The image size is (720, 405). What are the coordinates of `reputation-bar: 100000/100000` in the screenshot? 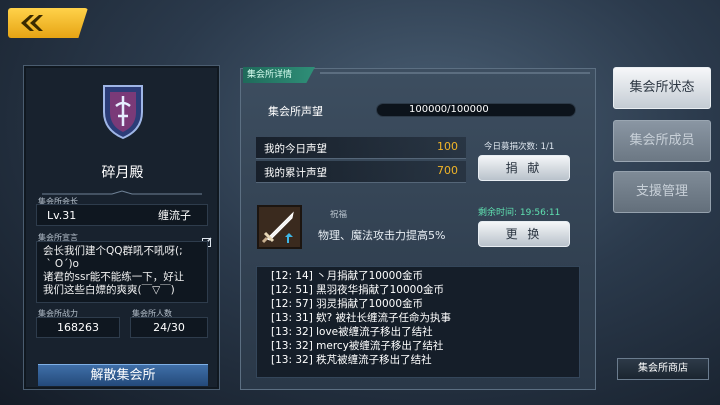 It's located at (476, 110).